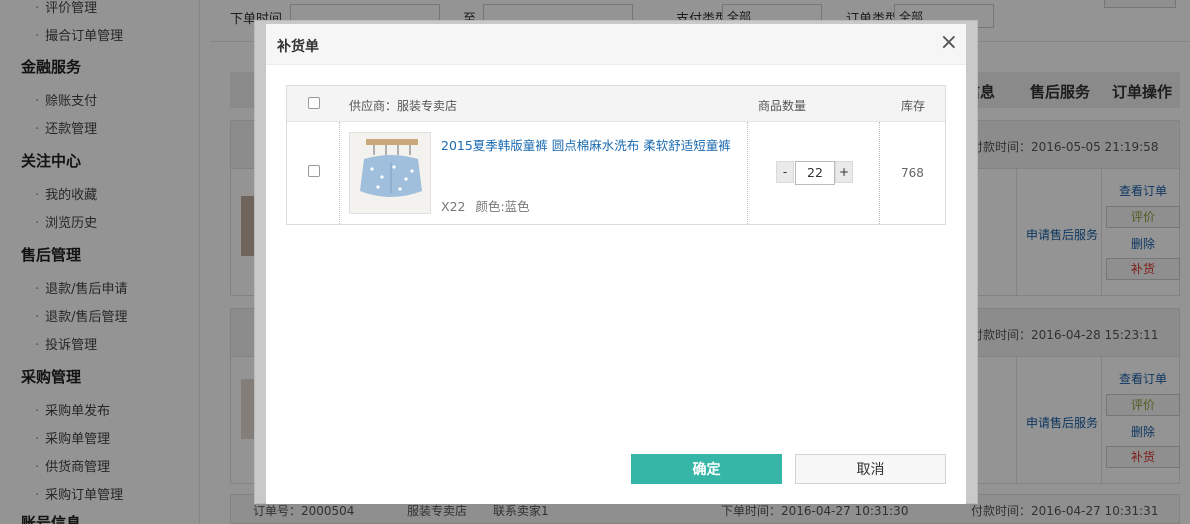  Describe the element at coordinates (502, 206) in the screenshot. I see `product-color: 颜色:蓝色` at that location.